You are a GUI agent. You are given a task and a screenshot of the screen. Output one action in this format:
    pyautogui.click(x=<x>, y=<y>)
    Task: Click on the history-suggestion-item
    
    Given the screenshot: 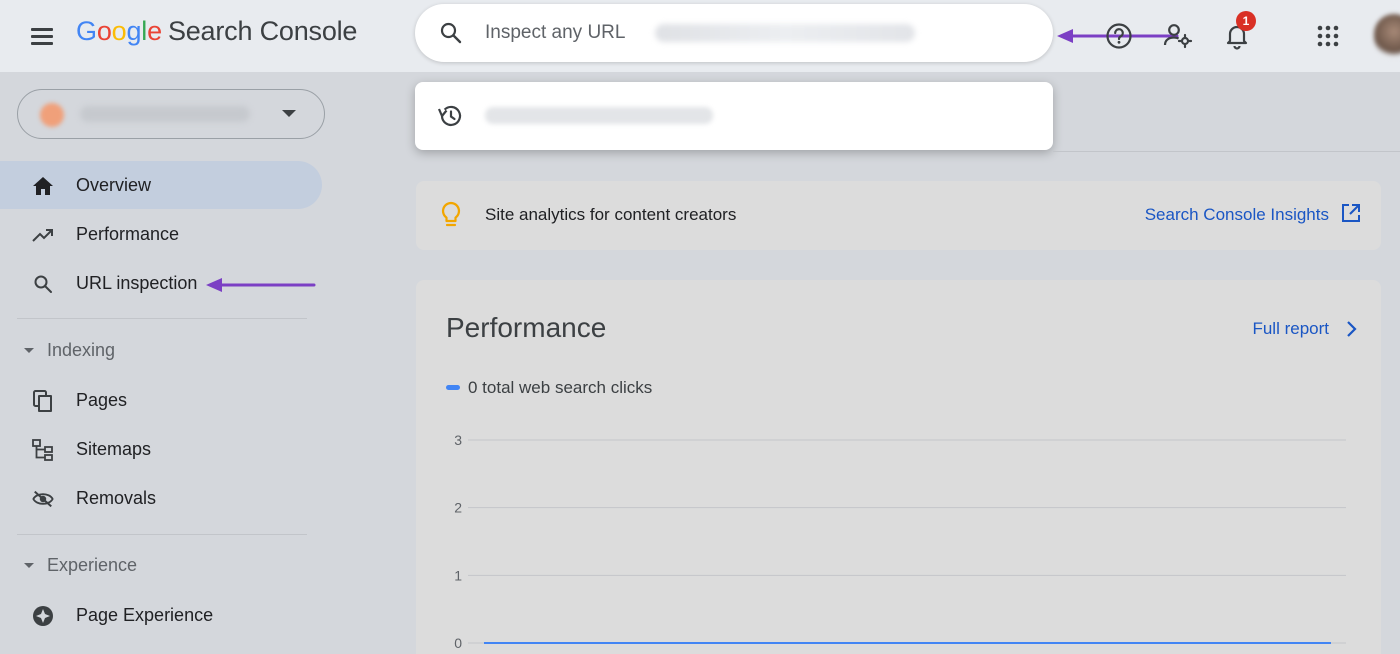 What is the action you would take?
    pyautogui.click(x=734, y=116)
    